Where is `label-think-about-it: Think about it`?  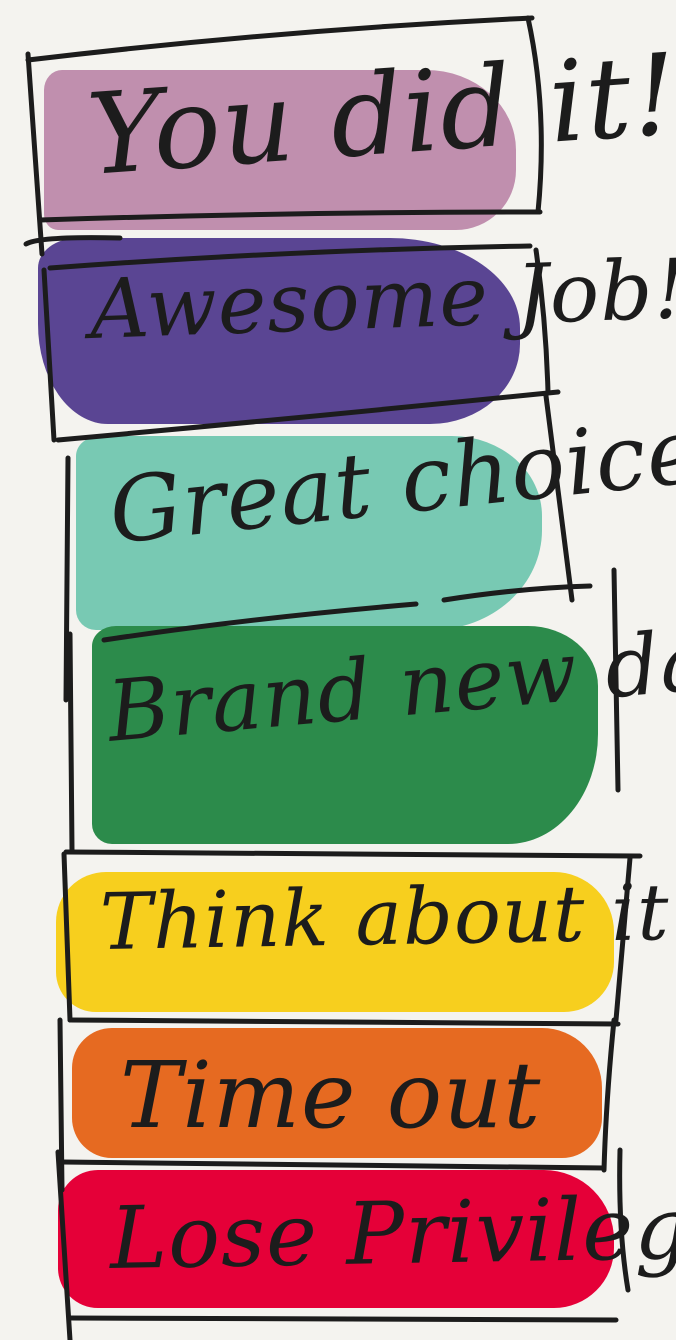 label-think-about-it: Think about it is located at coordinates (385, 918).